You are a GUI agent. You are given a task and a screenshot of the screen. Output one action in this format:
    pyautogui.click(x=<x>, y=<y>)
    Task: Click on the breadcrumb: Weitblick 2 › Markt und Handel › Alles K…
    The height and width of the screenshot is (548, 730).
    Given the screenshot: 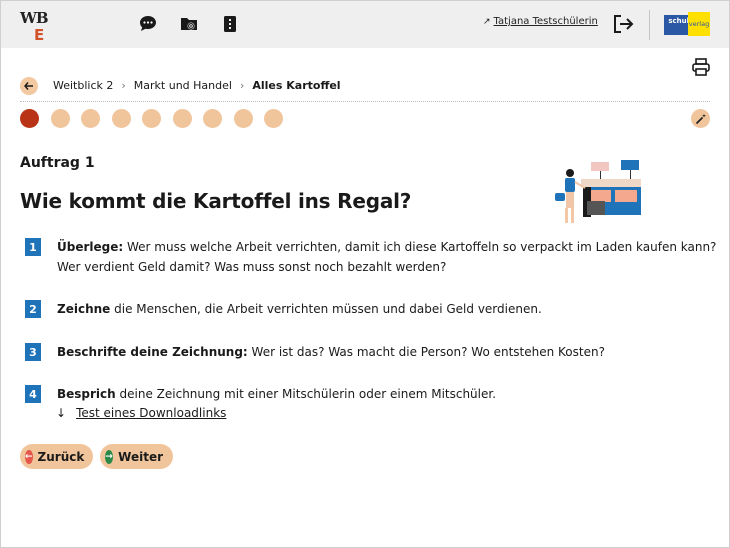 What is the action you would take?
    pyautogui.click(x=197, y=85)
    